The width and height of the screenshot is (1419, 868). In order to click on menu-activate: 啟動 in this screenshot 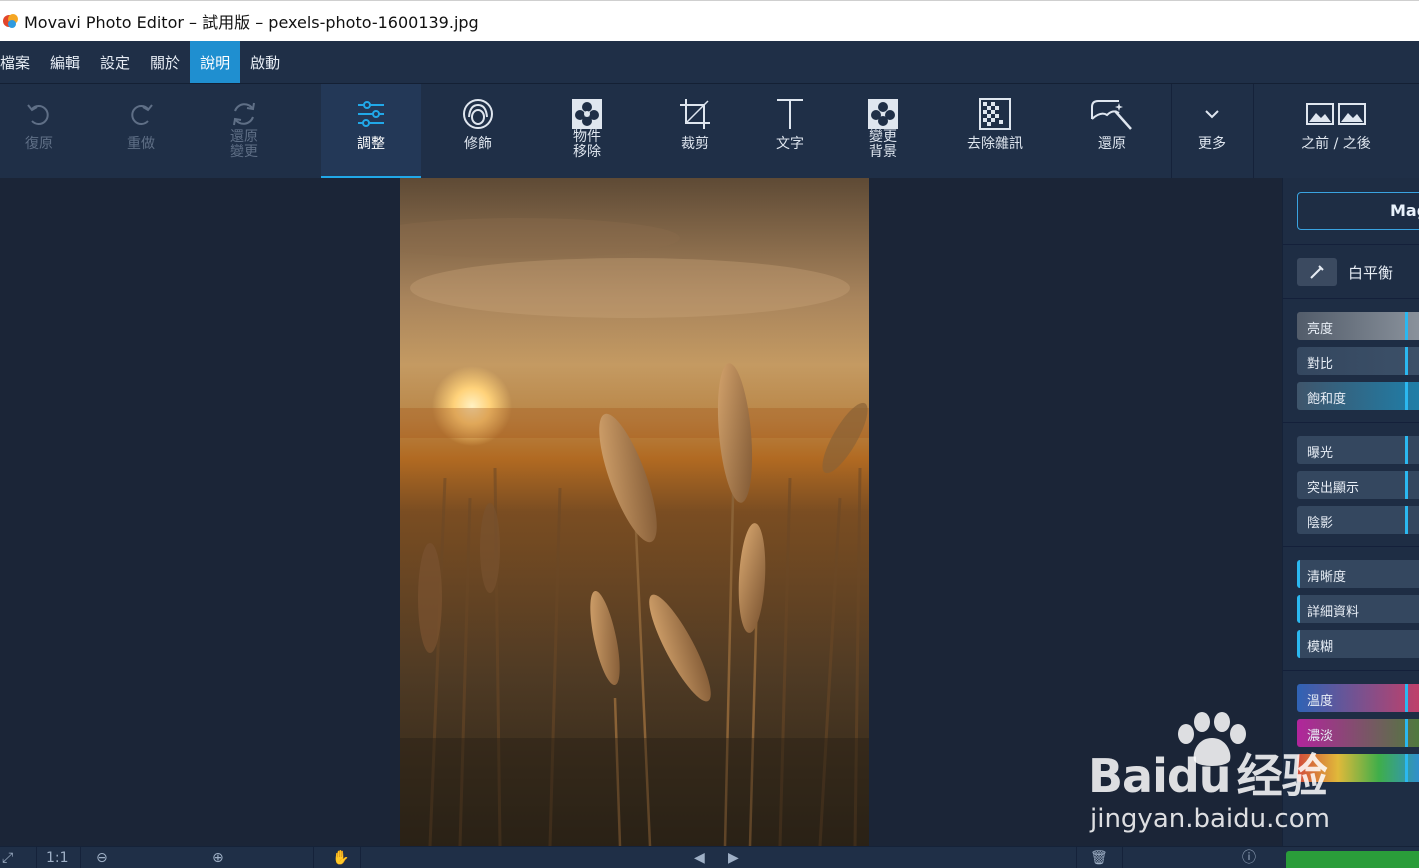, I will do `click(265, 62)`.